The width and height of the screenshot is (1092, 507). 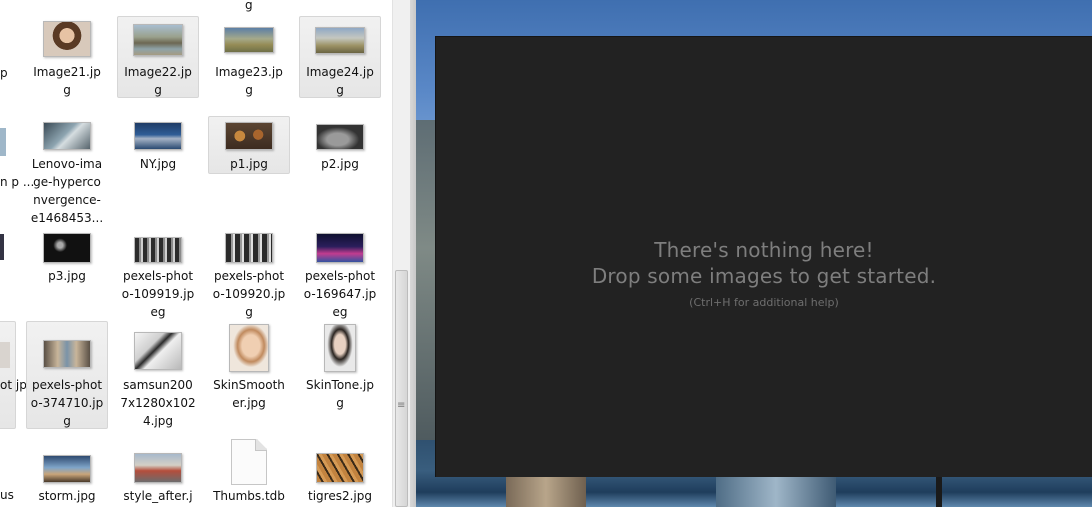 What do you see at coordinates (340, 57) in the screenshot?
I see `file-tile-image24: Image24.jp g` at bounding box center [340, 57].